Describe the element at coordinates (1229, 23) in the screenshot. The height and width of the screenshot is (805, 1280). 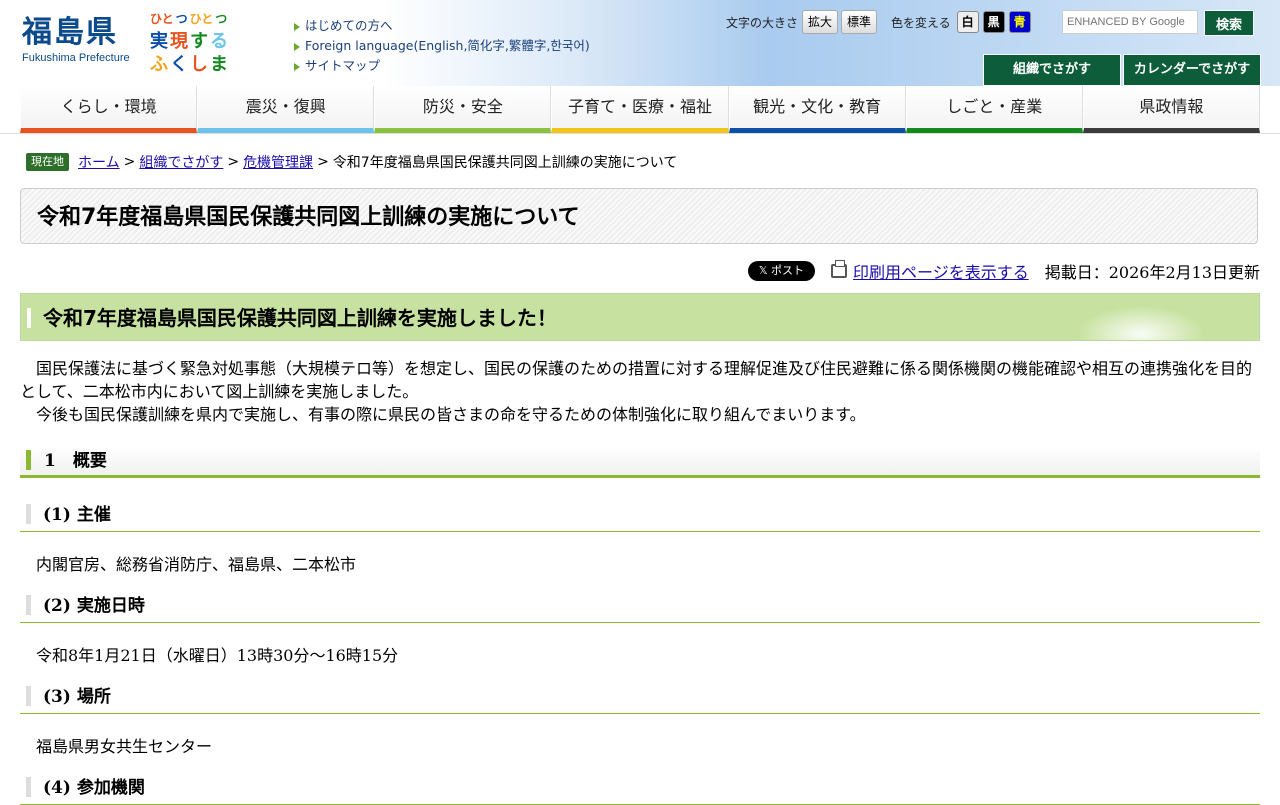
I see `search-button: 検索` at that location.